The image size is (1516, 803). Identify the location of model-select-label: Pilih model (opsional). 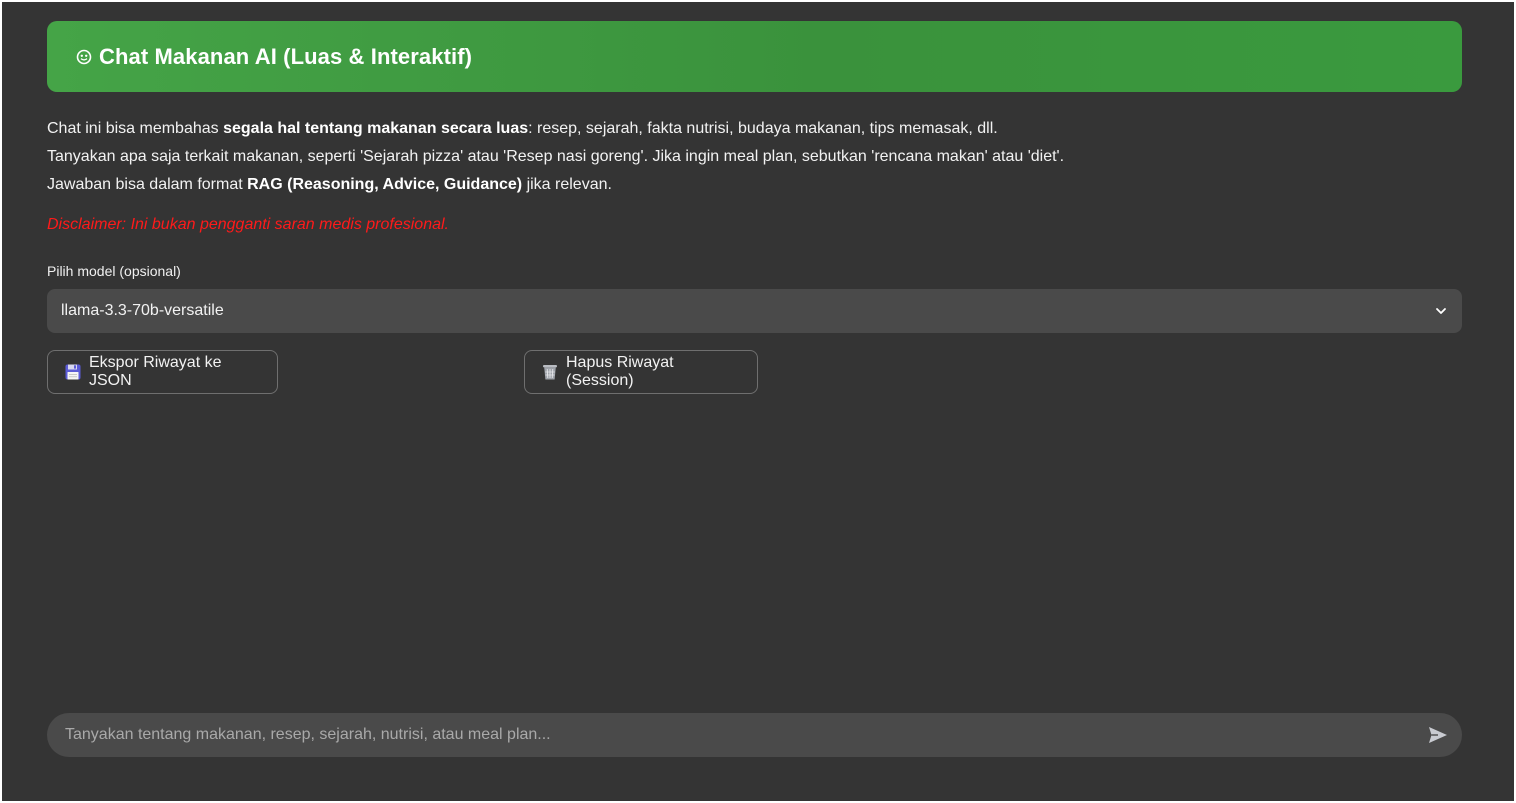
(114, 271).